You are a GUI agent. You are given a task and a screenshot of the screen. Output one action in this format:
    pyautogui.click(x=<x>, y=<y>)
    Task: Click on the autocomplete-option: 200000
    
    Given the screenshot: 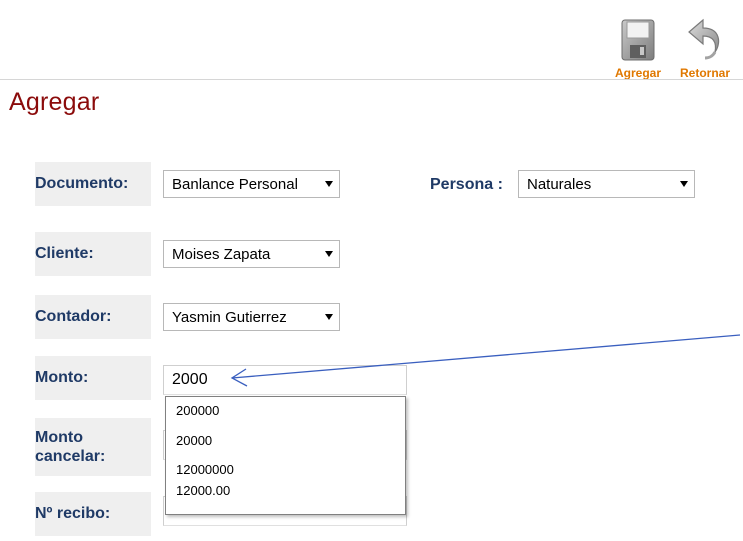 What is the action you would take?
    pyautogui.click(x=197, y=410)
    